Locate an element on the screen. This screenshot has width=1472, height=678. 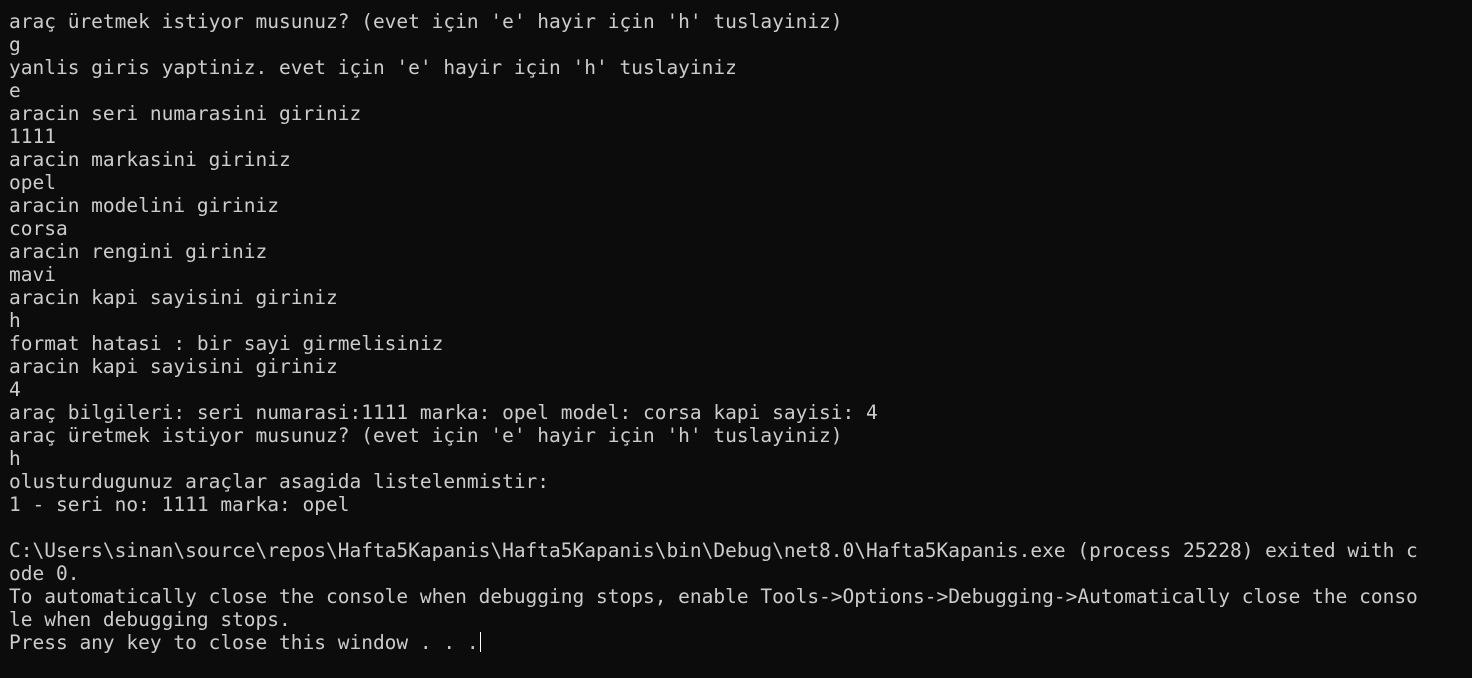
input-line: corsa is located at coordinates (38, 228).